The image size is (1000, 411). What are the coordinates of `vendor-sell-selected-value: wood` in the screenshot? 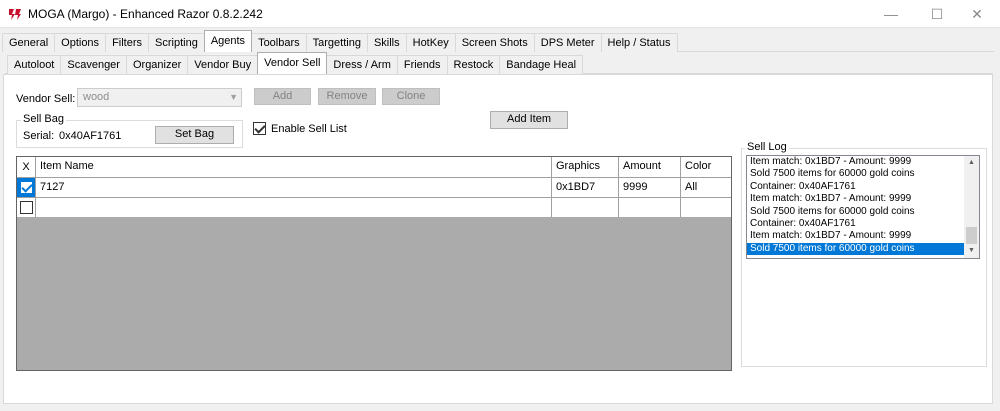 It's located at (96, 97).